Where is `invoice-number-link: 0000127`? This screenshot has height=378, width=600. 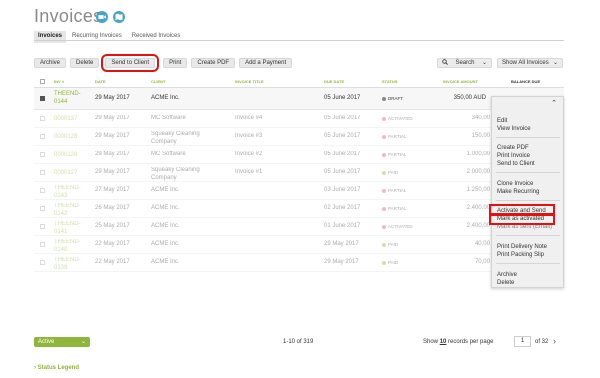 invoice-number-link: 0000127 is located at coordinates (65, 173).